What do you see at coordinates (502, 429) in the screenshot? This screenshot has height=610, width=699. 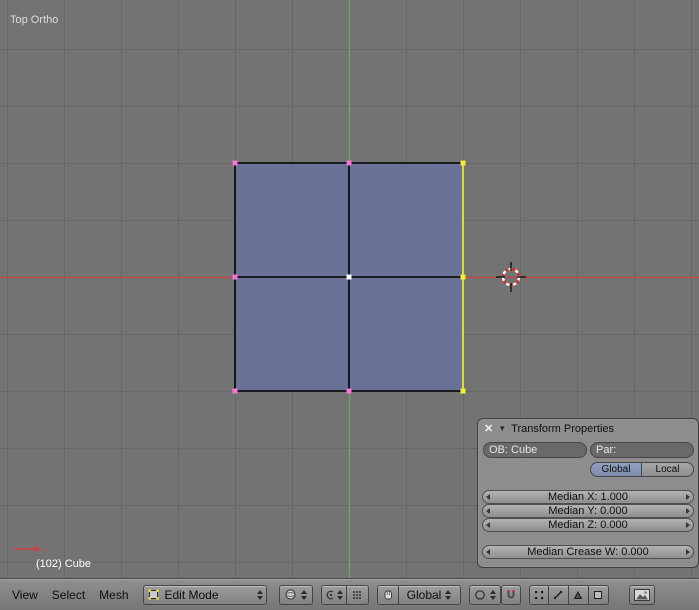 I see `collapse-icon: ▼` at bounding box center [502, 429].